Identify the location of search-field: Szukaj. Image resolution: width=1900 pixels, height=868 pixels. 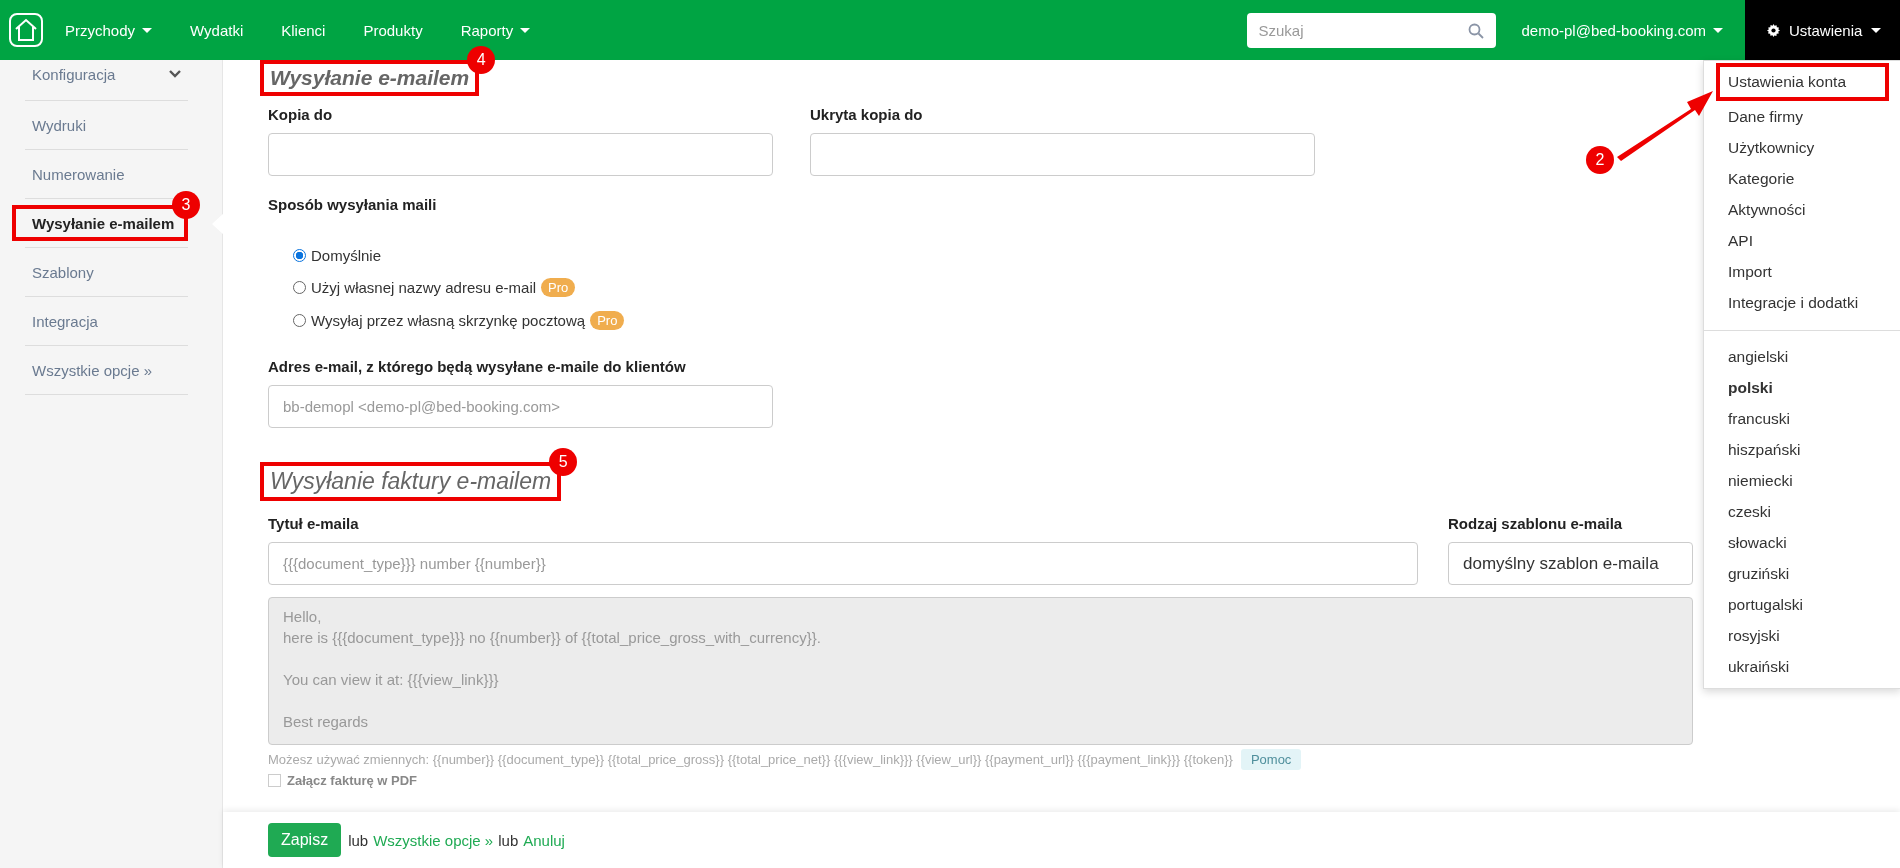
(1371, 30).